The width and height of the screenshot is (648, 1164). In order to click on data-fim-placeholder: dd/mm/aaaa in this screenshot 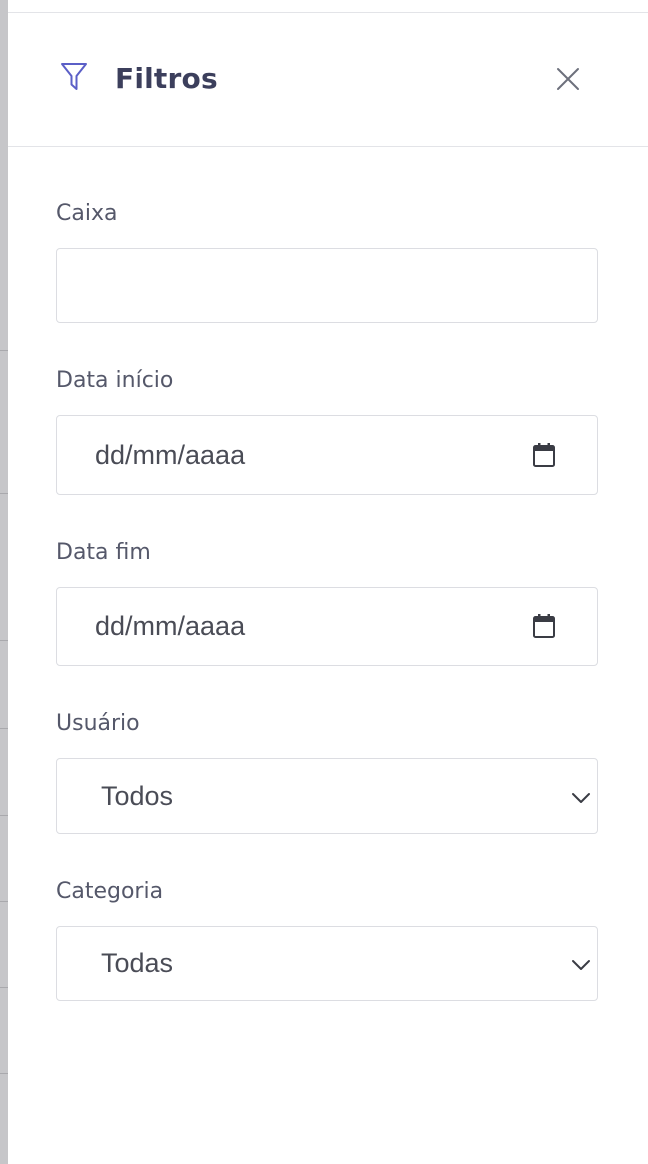, I will do `click(170, 626)`.